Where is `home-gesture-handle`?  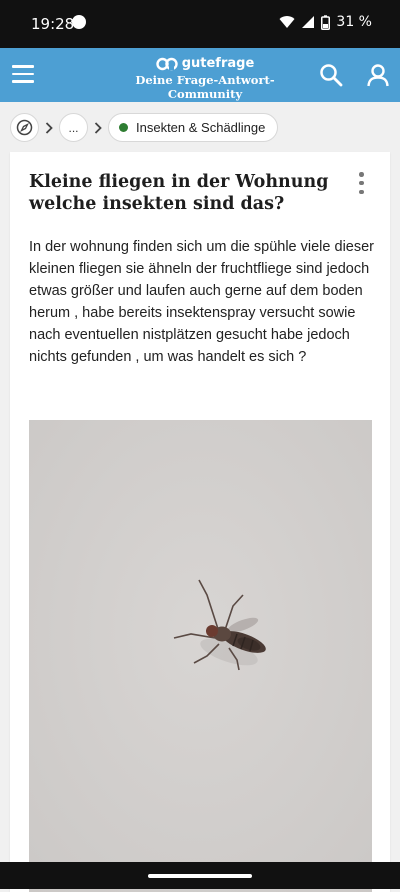
home-gesture-handle is located at coordinates (200, 876).